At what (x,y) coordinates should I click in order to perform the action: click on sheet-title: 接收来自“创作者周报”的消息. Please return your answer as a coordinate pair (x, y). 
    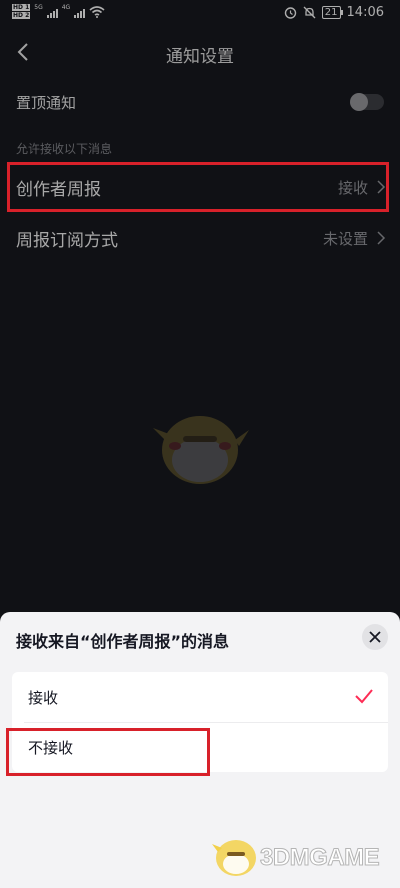
    Looking at the image, I should click on (123, 641).